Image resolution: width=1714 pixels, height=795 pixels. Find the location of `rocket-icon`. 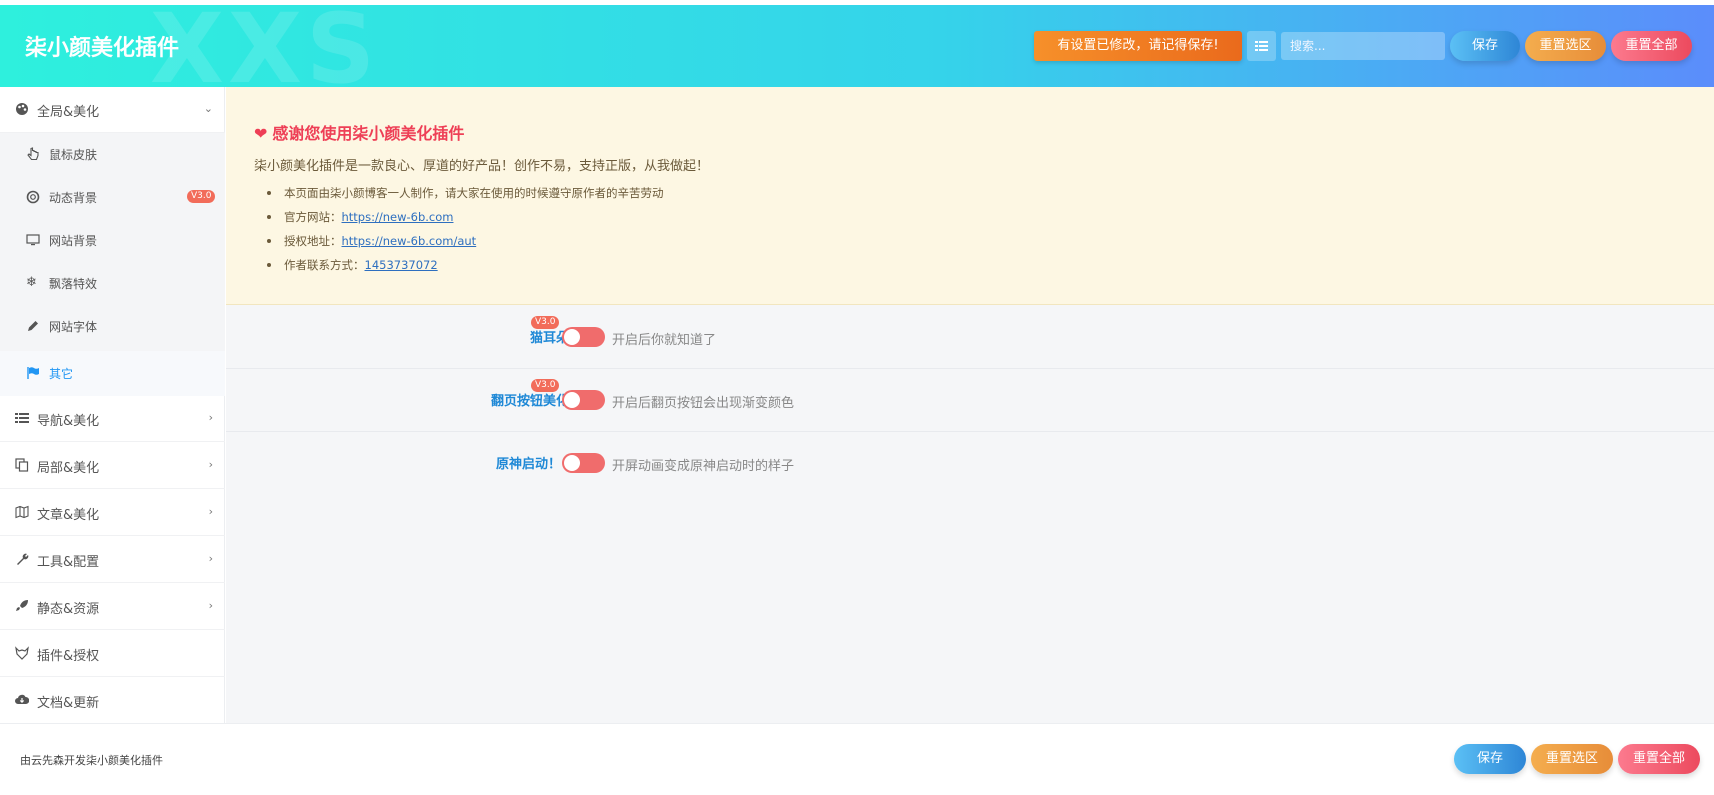

rocket-icon is located at coordinates (22, 605).